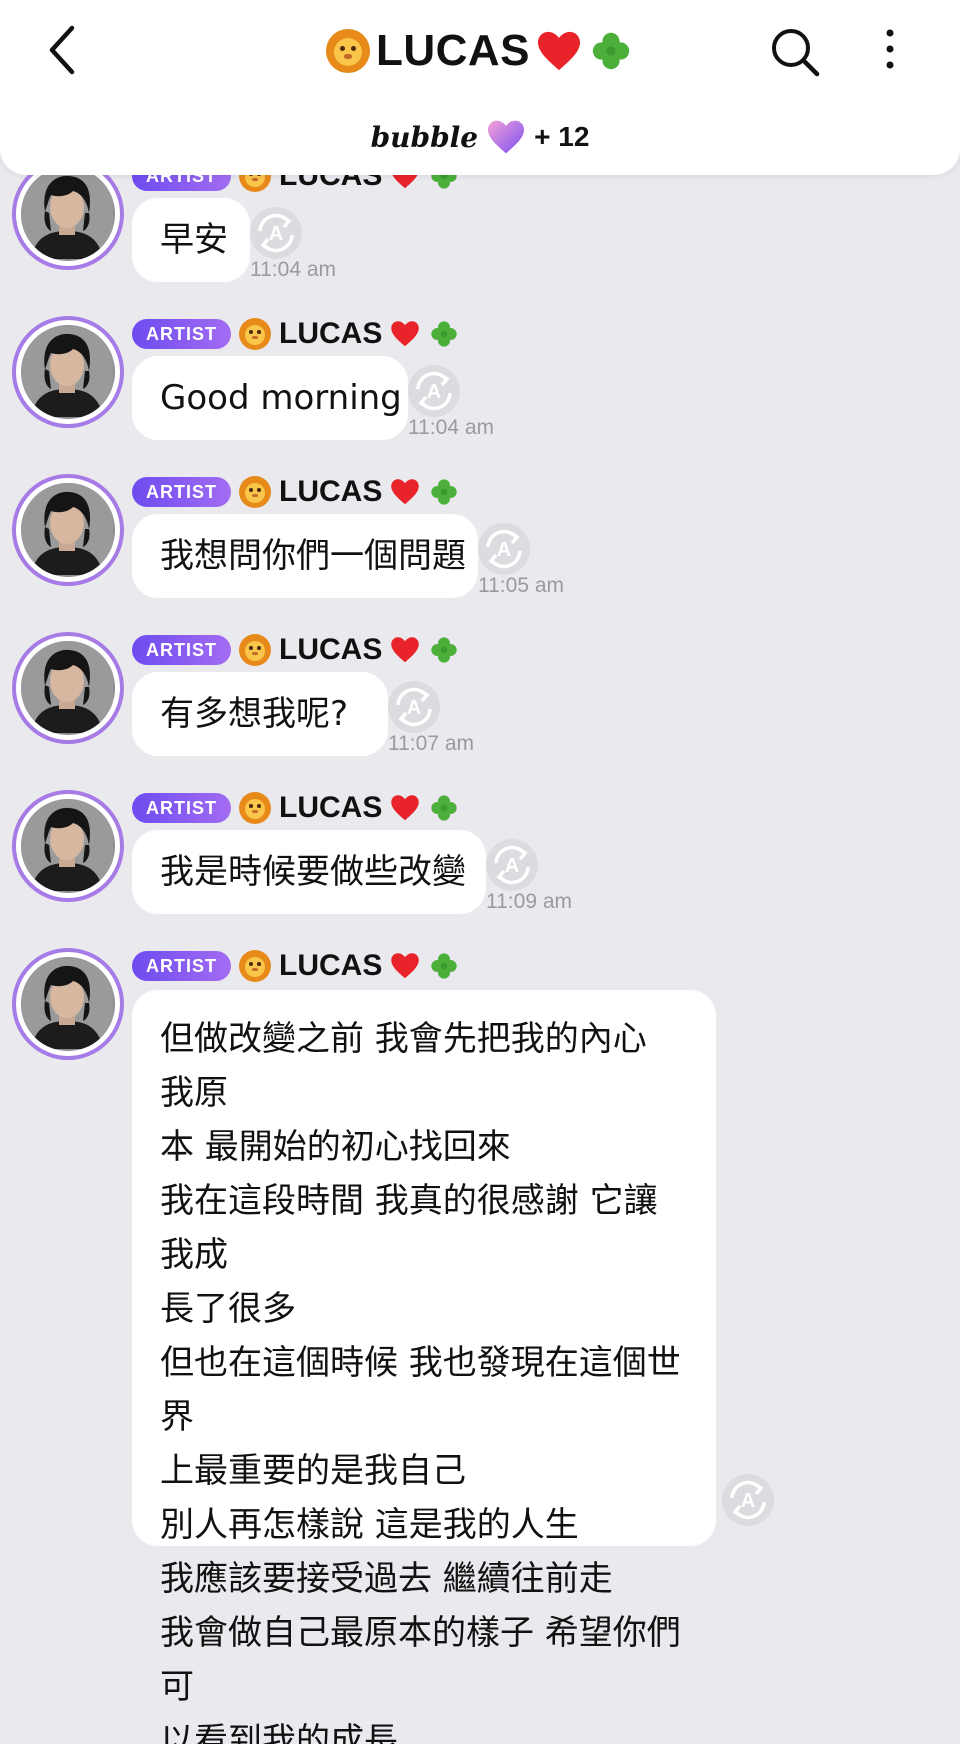  I want to click on search-icon, so click(796, 53).